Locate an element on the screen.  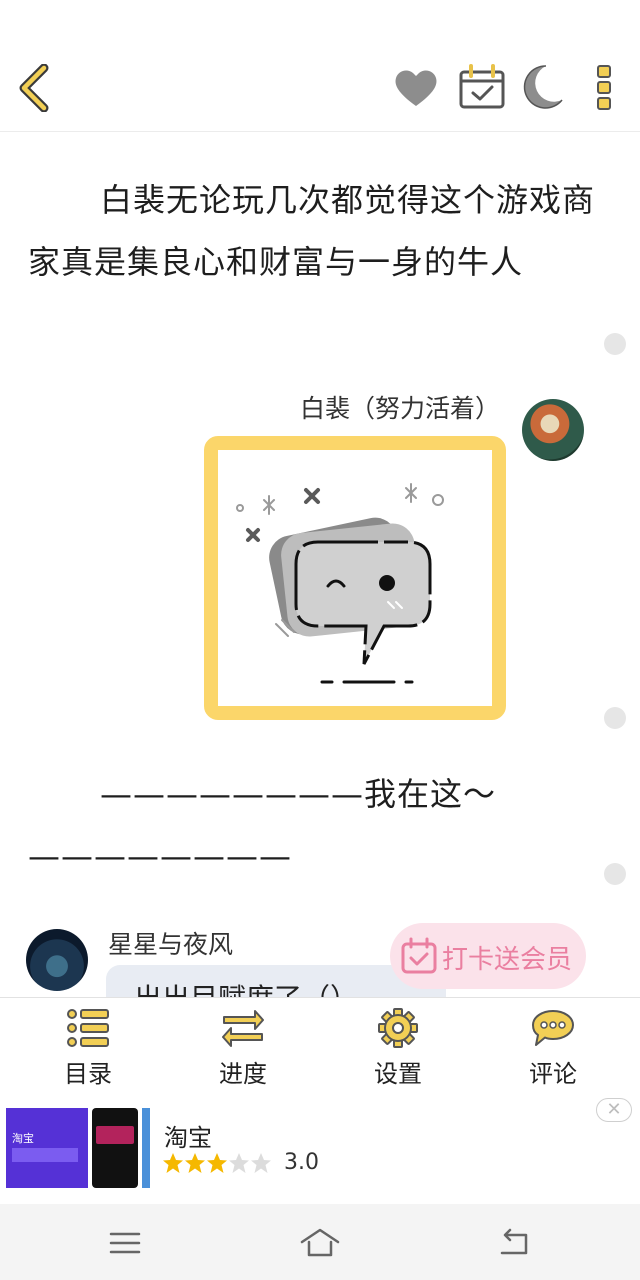
ad-thumbnail-text: 淘宝 is located at coordinates (23, 1138).